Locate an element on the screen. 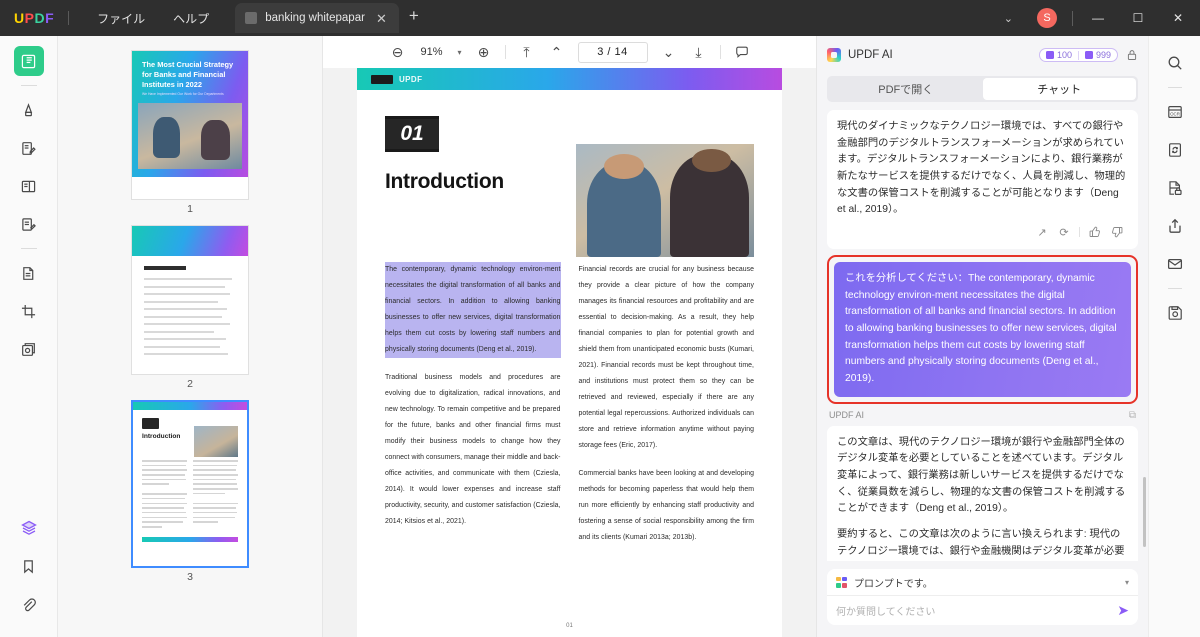  send-button-icon: ➤ is located at coordinates (1123, 610).